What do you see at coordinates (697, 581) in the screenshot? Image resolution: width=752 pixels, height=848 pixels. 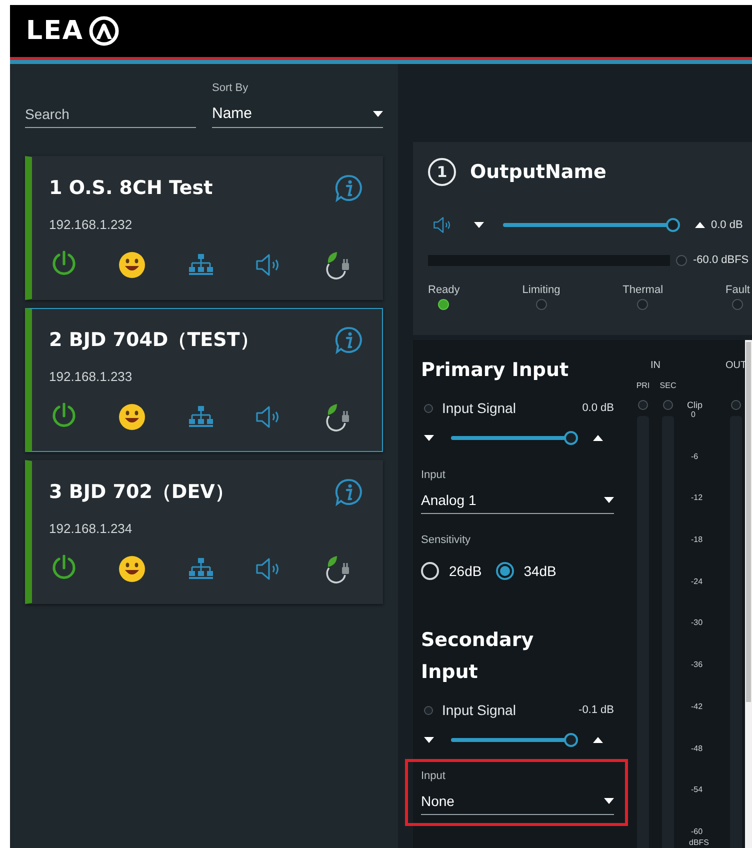 I see `scale-label: -24` at bounding box center [697, 581].